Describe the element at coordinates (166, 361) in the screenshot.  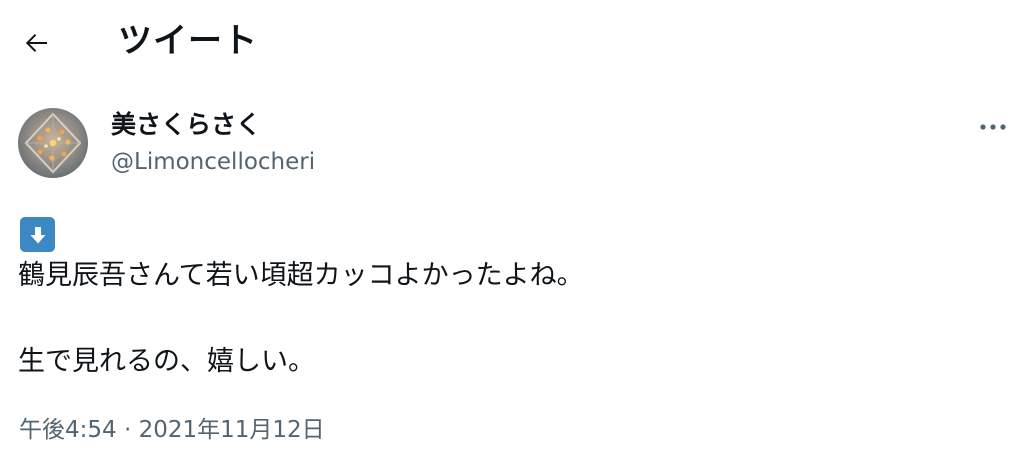
I see `tweet-text-line: 生で見れるの、嬉しい。` at that location.